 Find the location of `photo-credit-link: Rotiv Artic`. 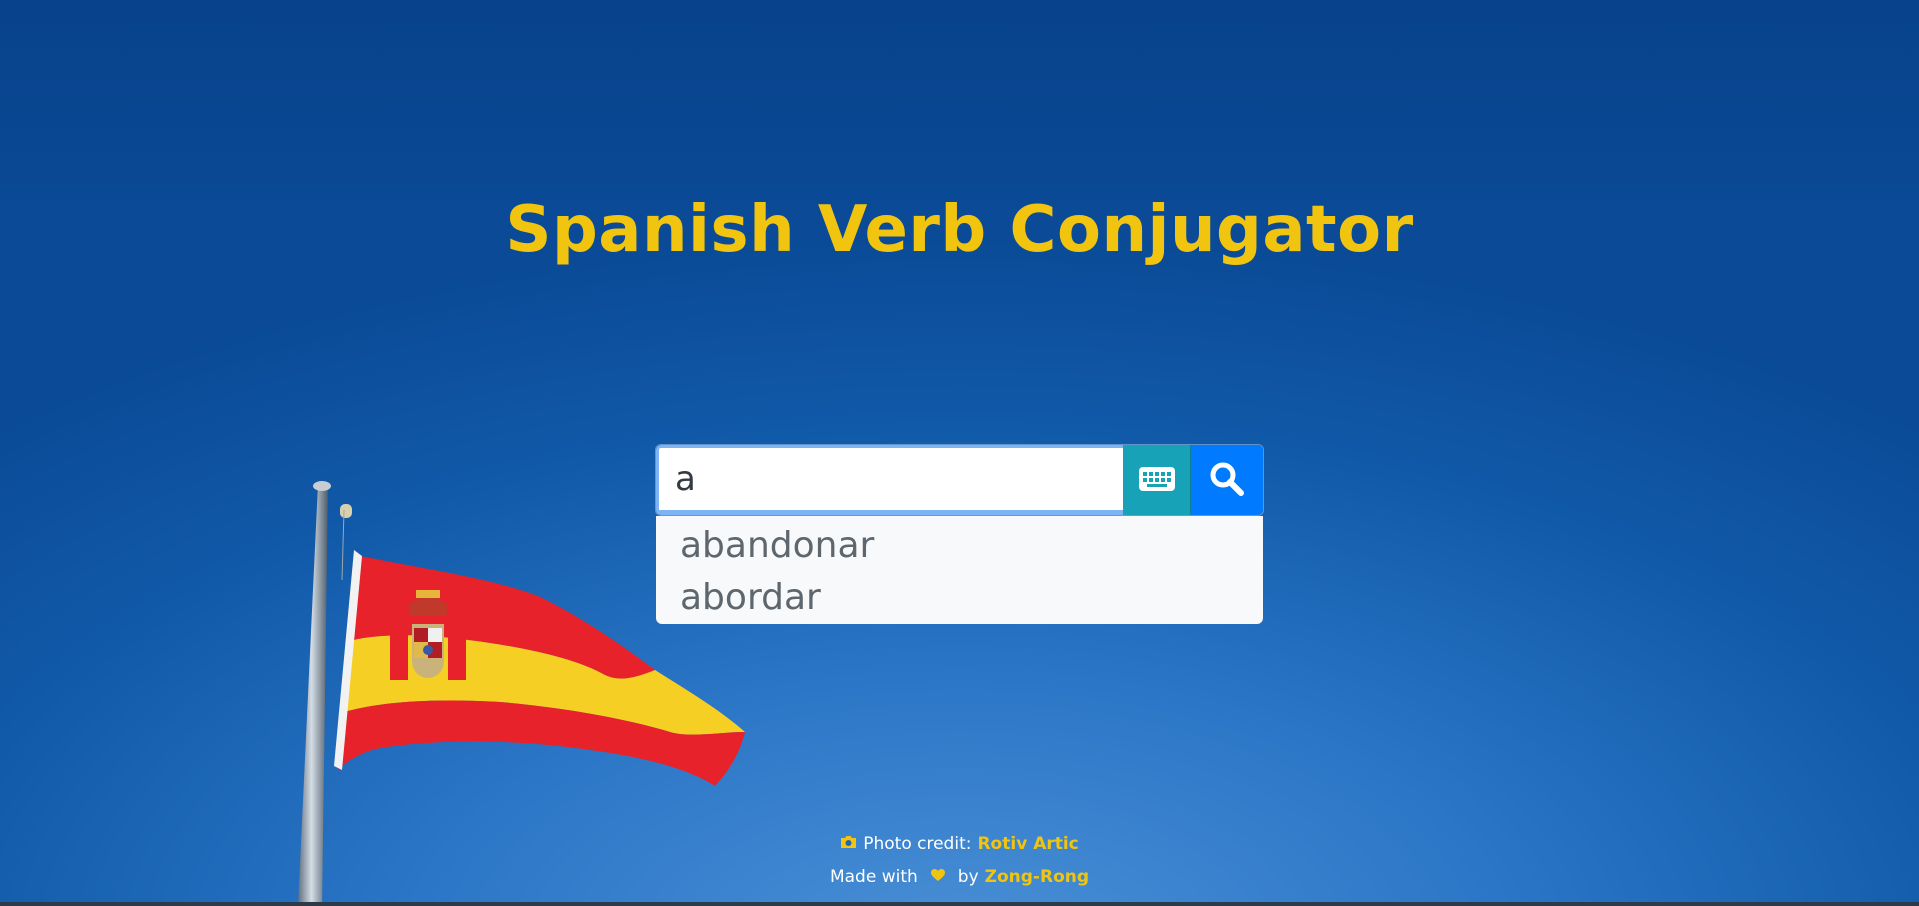

photo-credit-link: Rotiv Artic is located at coordinates (1027, 844).